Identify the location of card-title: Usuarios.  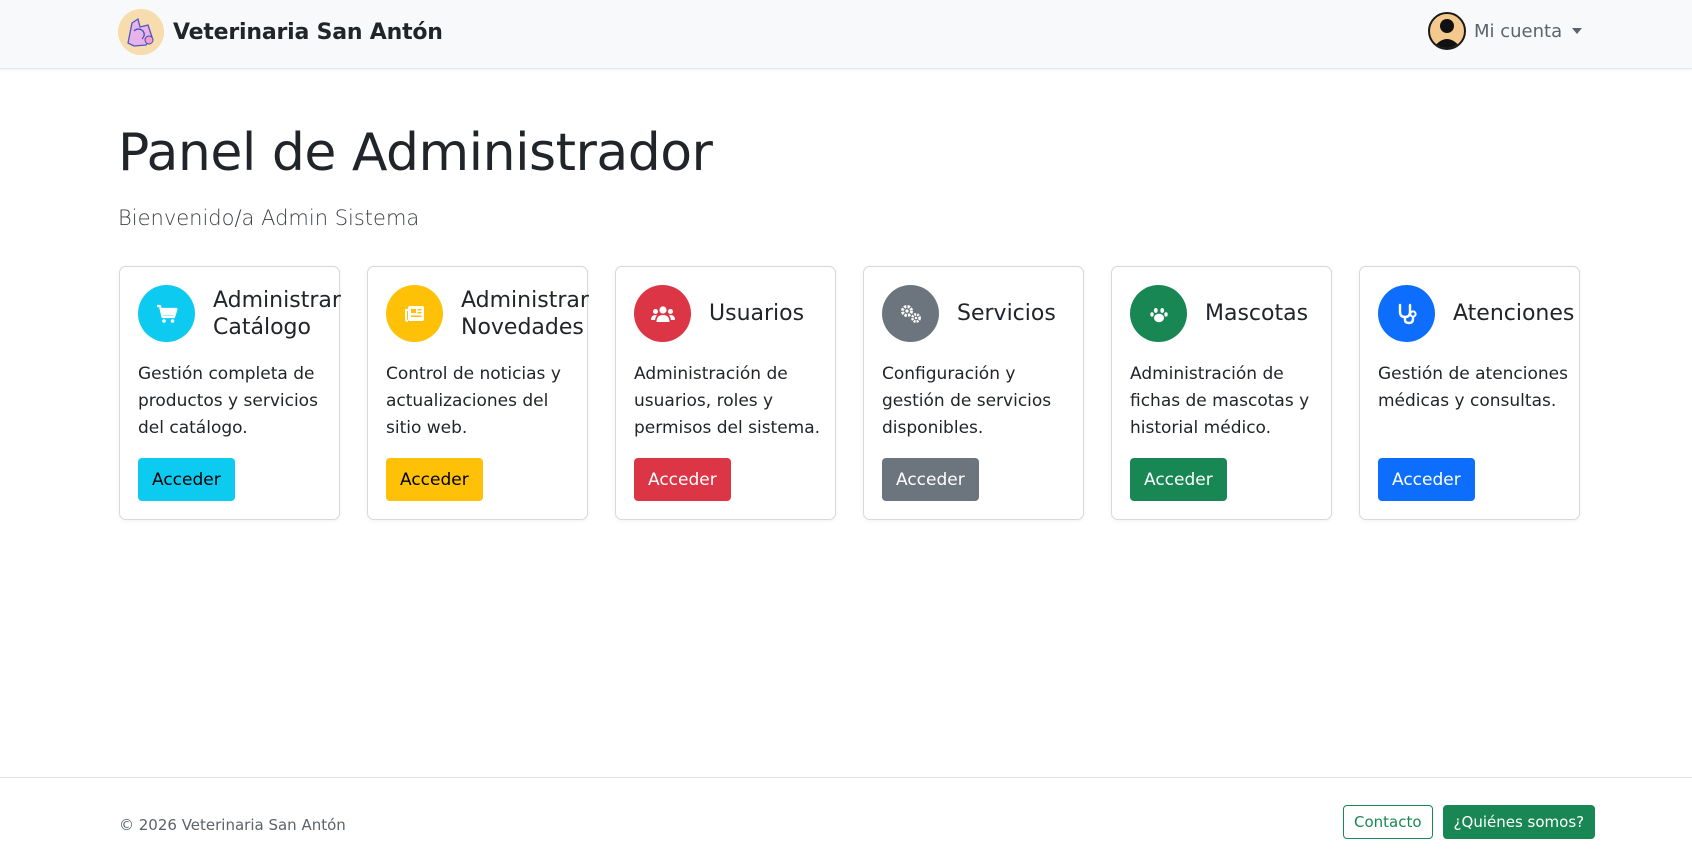
(757, 313).